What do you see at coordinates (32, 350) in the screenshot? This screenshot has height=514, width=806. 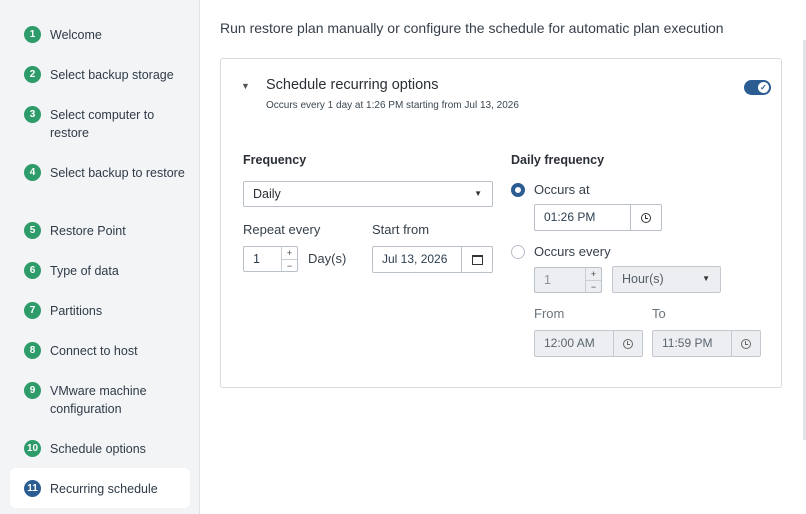 I see `step-number: 8` at bounding box center [32, 350].